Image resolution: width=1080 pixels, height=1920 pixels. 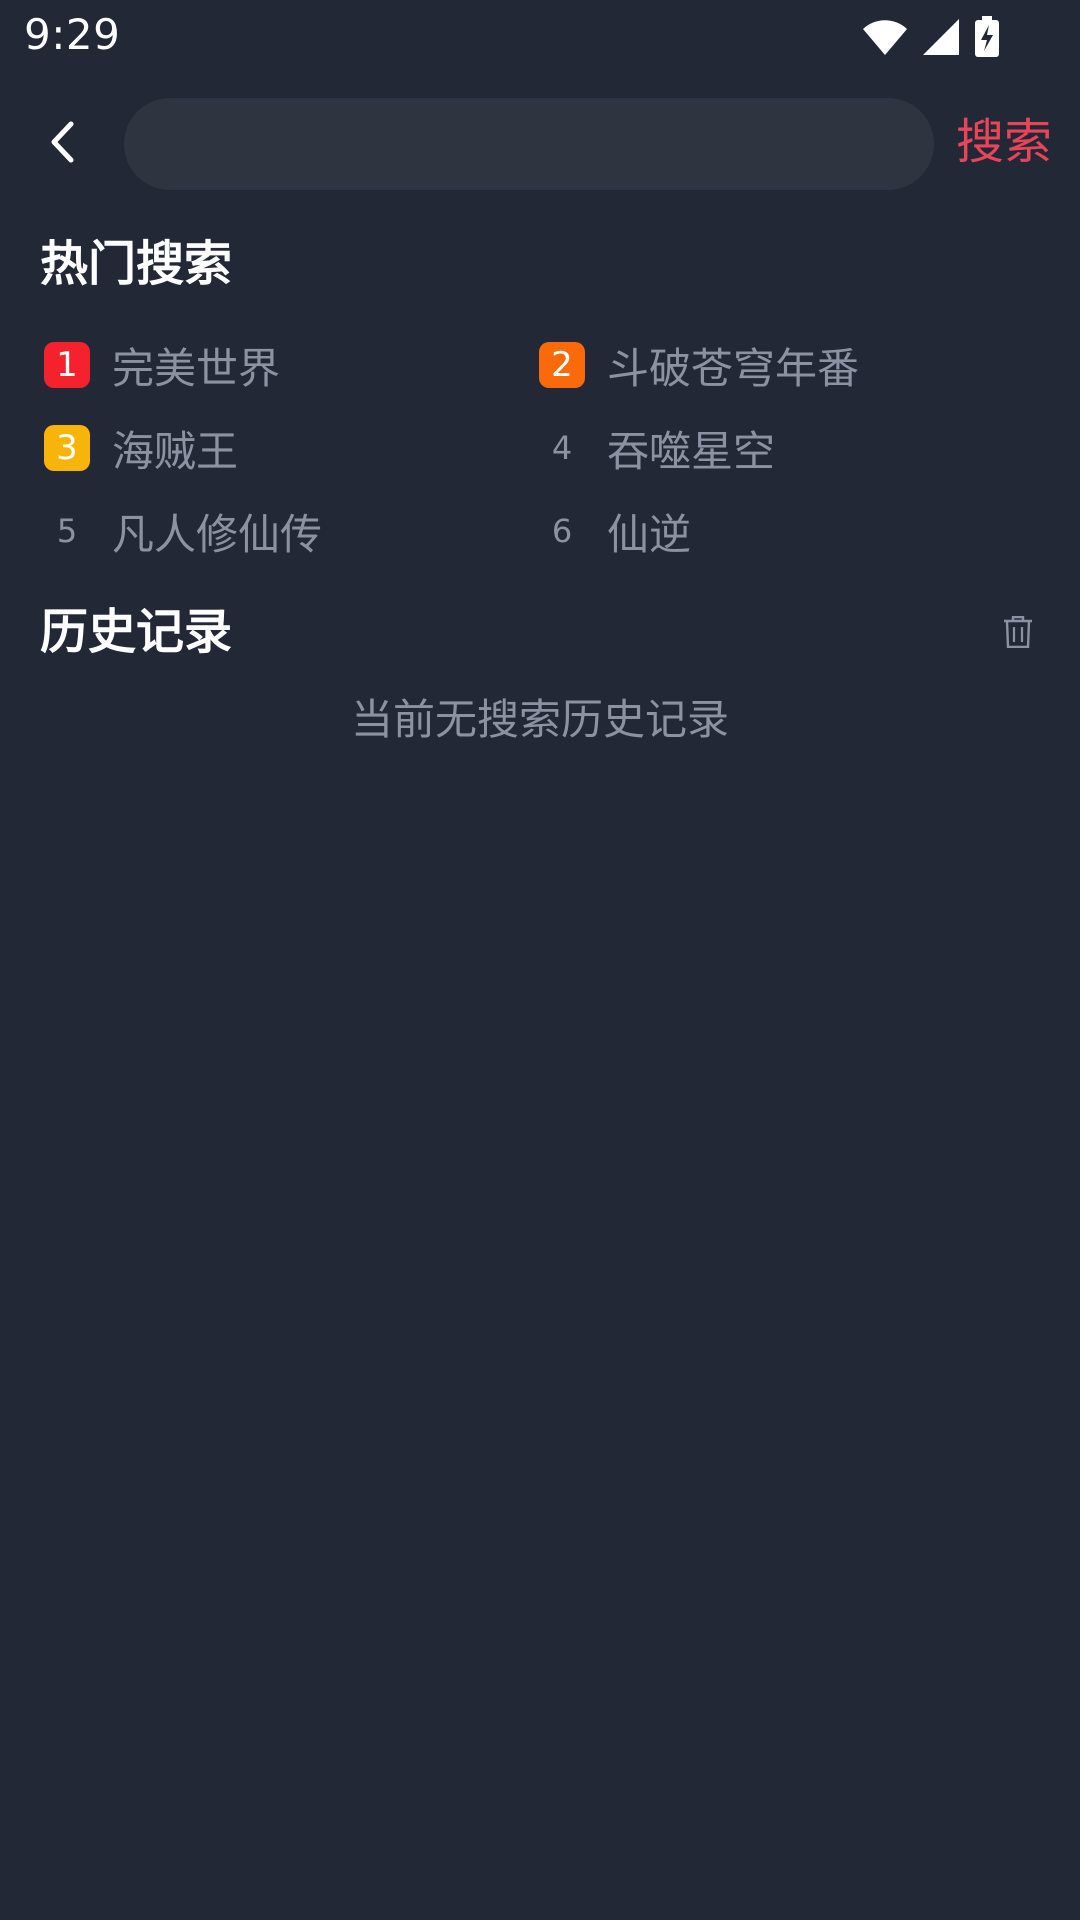 I want to click on search-button: 搜索, so click(x=1004, y=142).